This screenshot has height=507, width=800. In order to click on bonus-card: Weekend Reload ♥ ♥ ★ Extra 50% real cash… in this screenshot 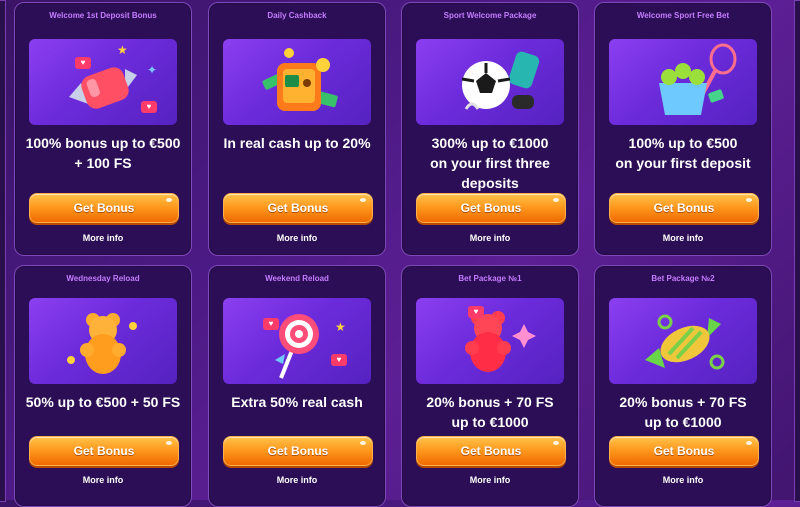, I will do `click(297, 386)`.